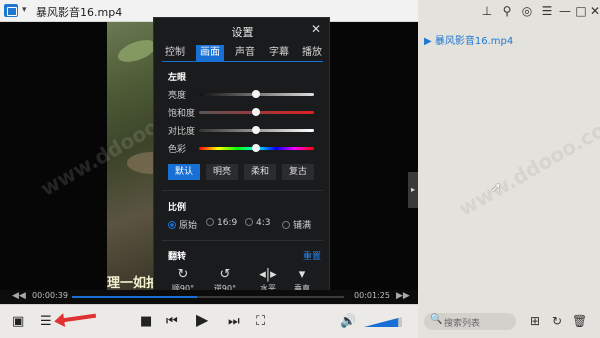  Describe the element at coordinates (242, 61) in the screenshot. I see `tab-underline` at that location.